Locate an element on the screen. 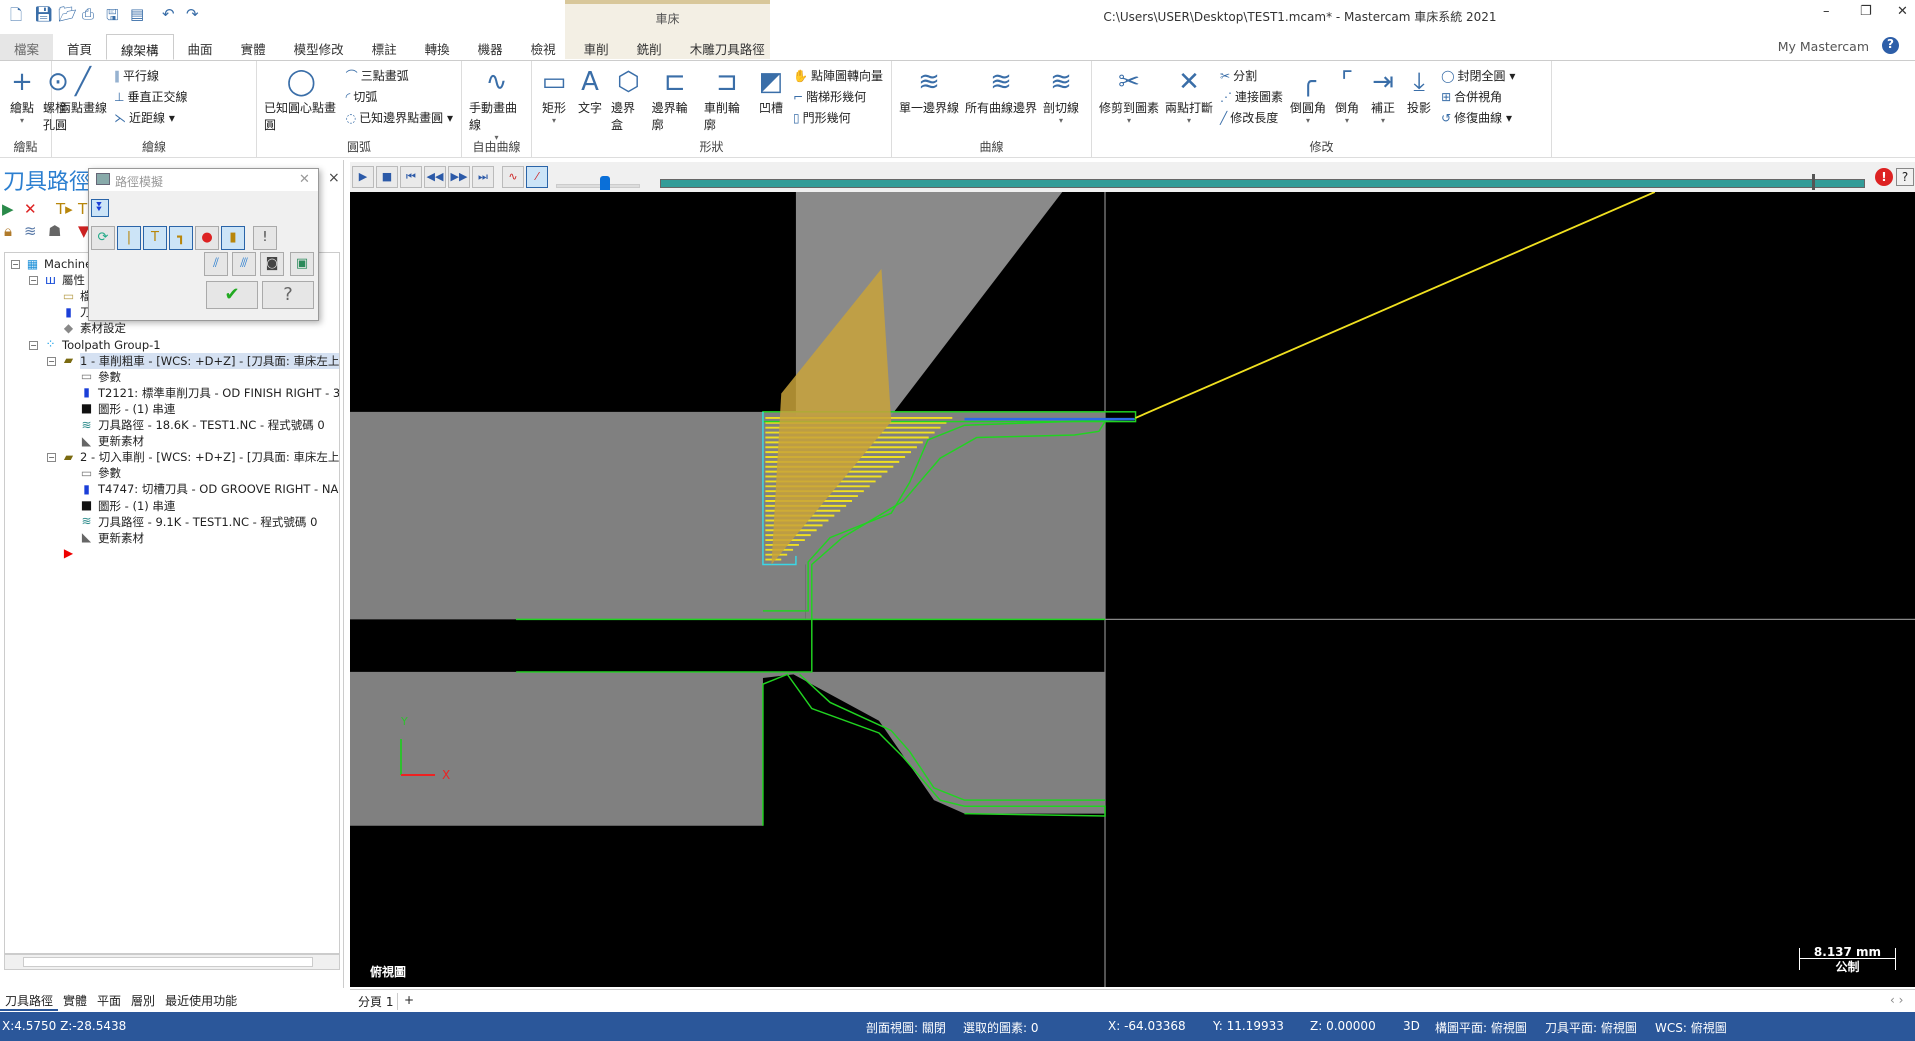 The width and height of the screenshot is (1915, 1041). ribbon-small-button: ∥ 平行線 is located at coordinates (150, 75).